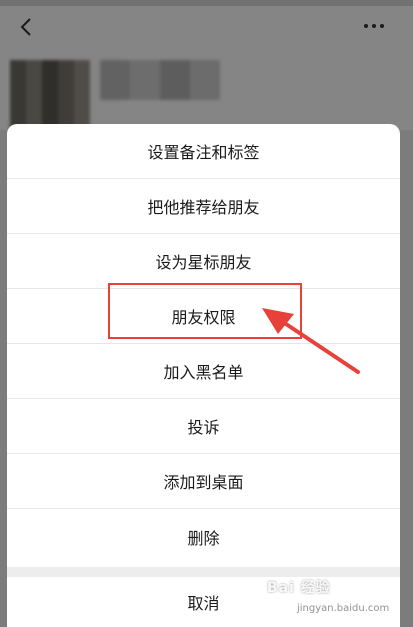  Describe the element at coordinates (203, 572) in the screenshot. I see `sheet-divider-gap` at that location.